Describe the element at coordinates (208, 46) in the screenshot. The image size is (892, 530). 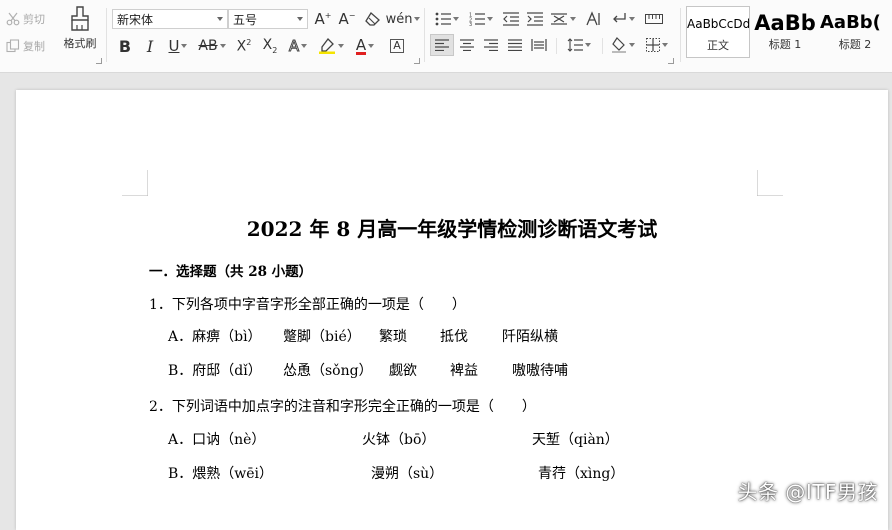
I see `strikethrough-icon: AB` at that location.